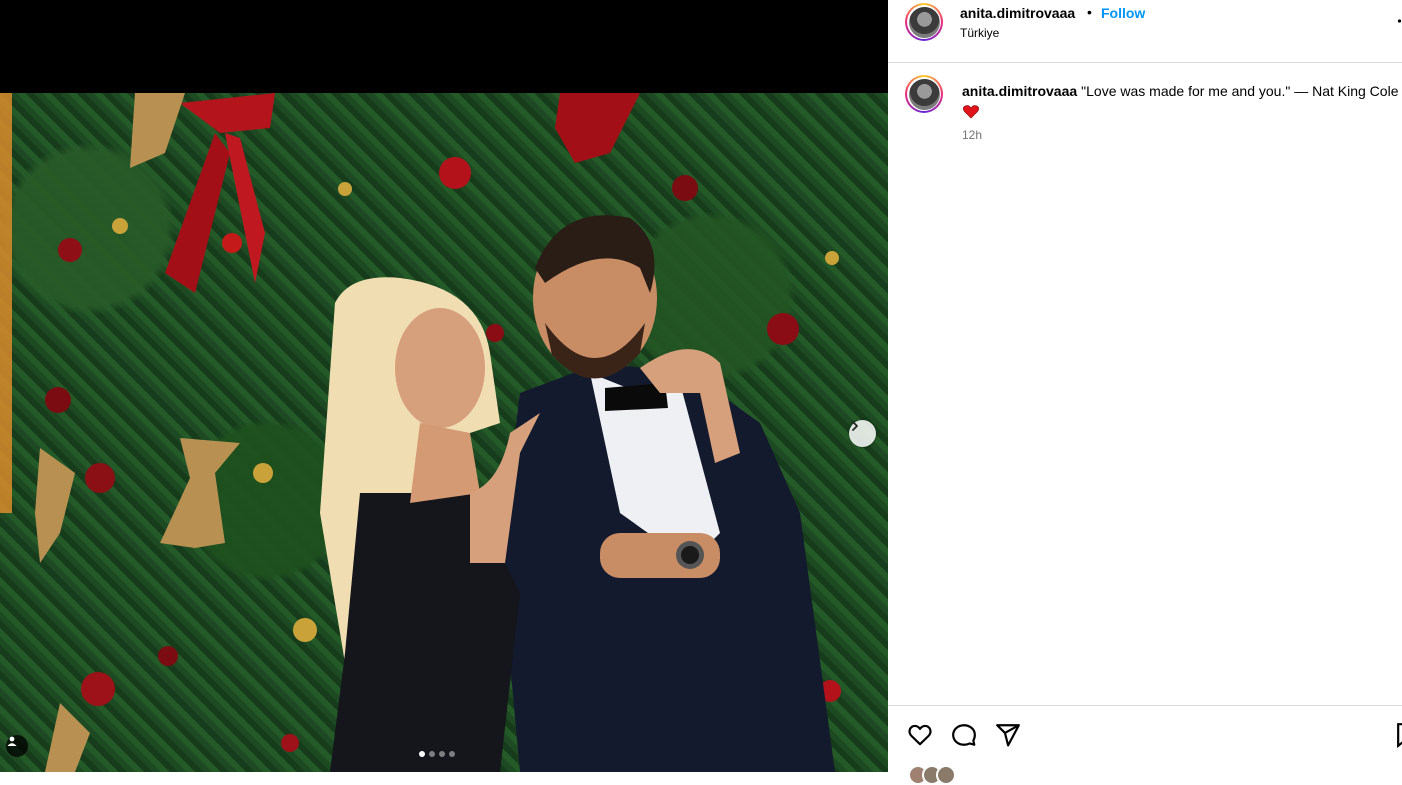 This screenshot has height=785, width=1402. Describe the element at coordinates (1145, 31) in the screenshot. I see `post-header: anita.dimitrovaaa • Follow Türkiye` at that location.